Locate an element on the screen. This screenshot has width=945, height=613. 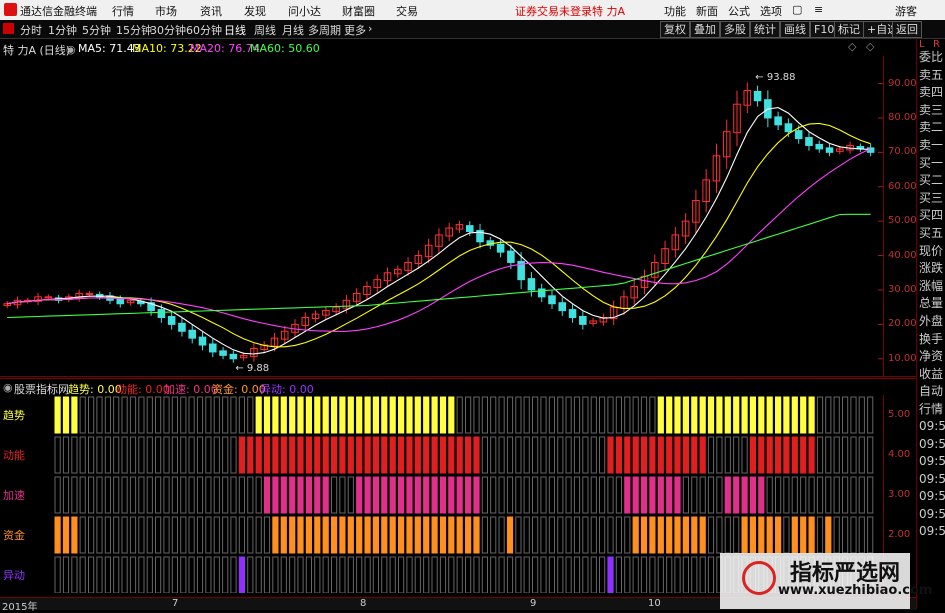
period-tab-intraday: 分时 is located at coordinates (31, 30).